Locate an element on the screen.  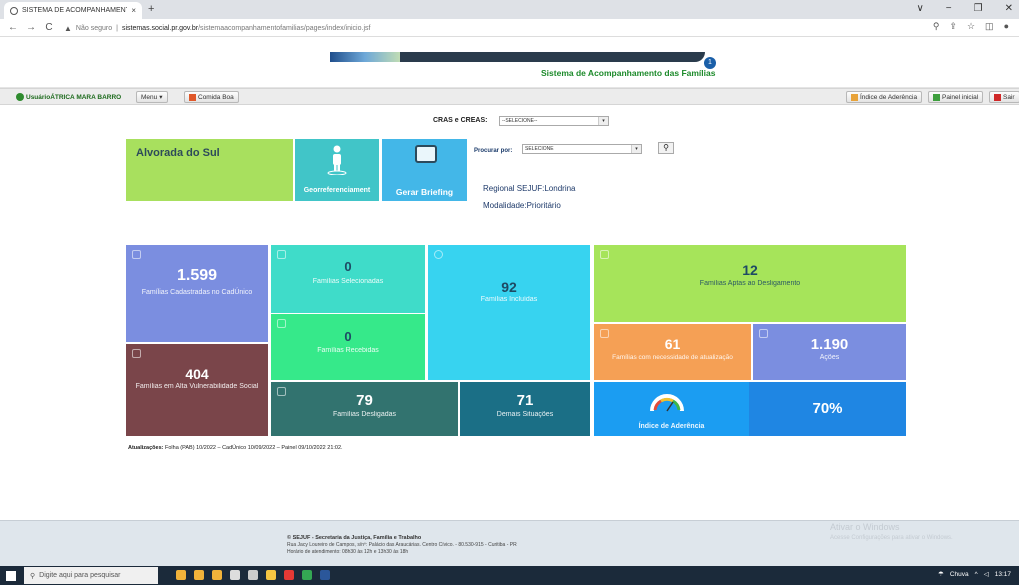
card-incluidas-caption: Famílias Incluídas is located at coordinates (509, 299).